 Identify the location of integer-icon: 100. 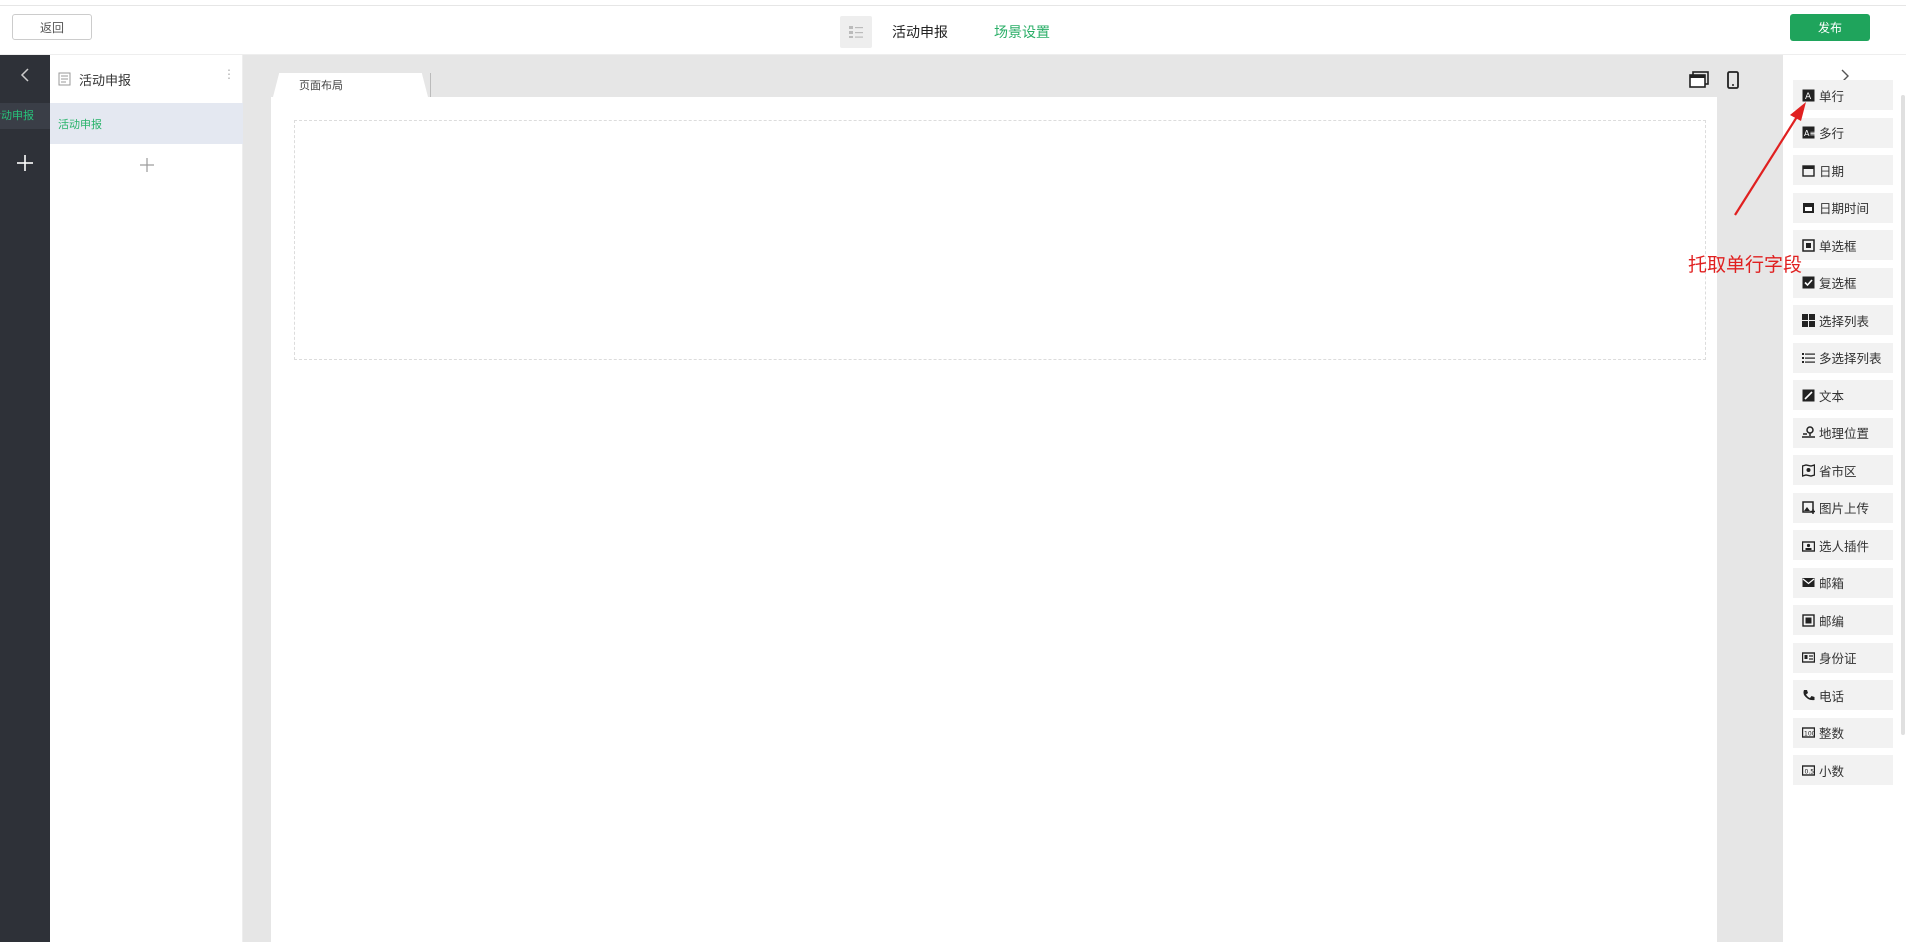
(1808, 733).